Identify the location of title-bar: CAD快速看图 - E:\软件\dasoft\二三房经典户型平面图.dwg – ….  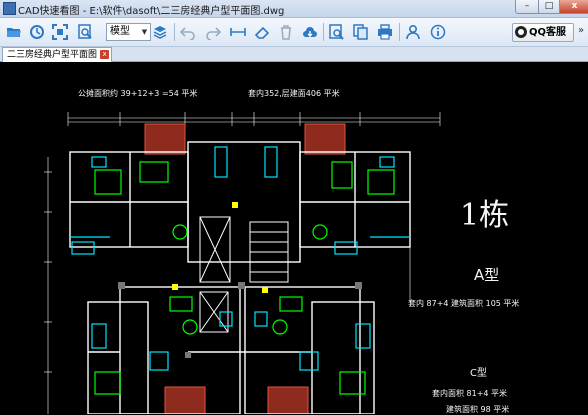
(294, 9).